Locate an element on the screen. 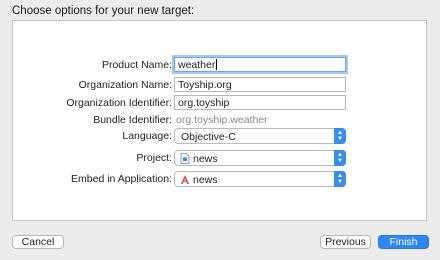 The height and width of the screenshot is (260, 440). cancel-button: Cancel is located at coordinates (38, 242).